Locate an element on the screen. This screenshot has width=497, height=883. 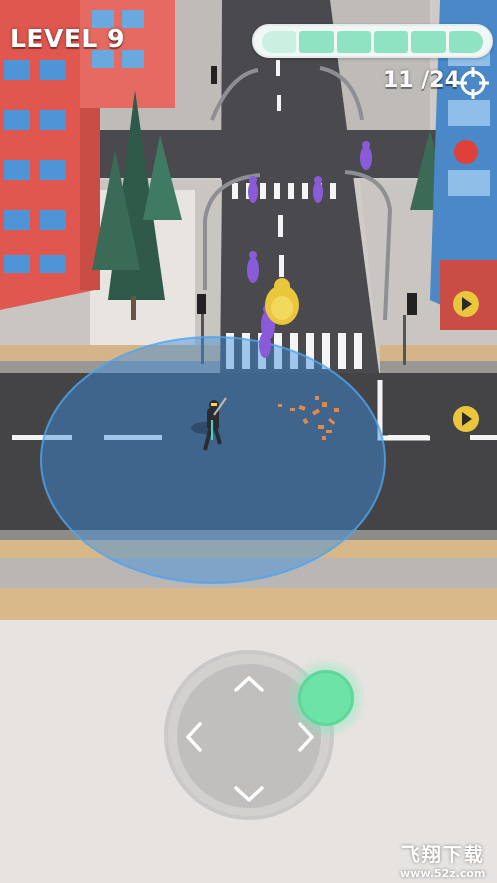
chevron-down-icon is located at coordinates (249, 794).